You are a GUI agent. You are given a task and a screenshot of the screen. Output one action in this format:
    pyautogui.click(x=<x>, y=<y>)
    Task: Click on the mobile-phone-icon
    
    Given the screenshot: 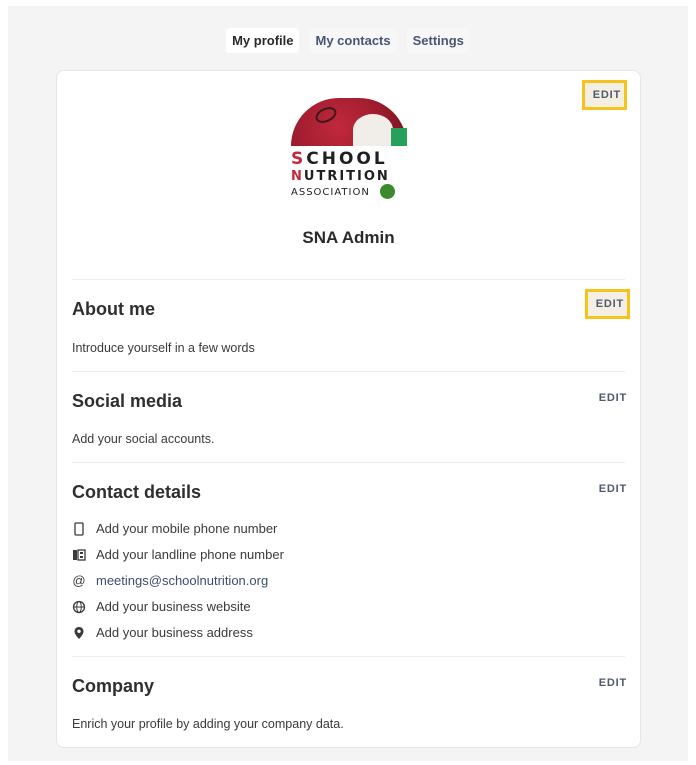 What is the action you would take?
    pyautogui.click(x=79, y=528)
    